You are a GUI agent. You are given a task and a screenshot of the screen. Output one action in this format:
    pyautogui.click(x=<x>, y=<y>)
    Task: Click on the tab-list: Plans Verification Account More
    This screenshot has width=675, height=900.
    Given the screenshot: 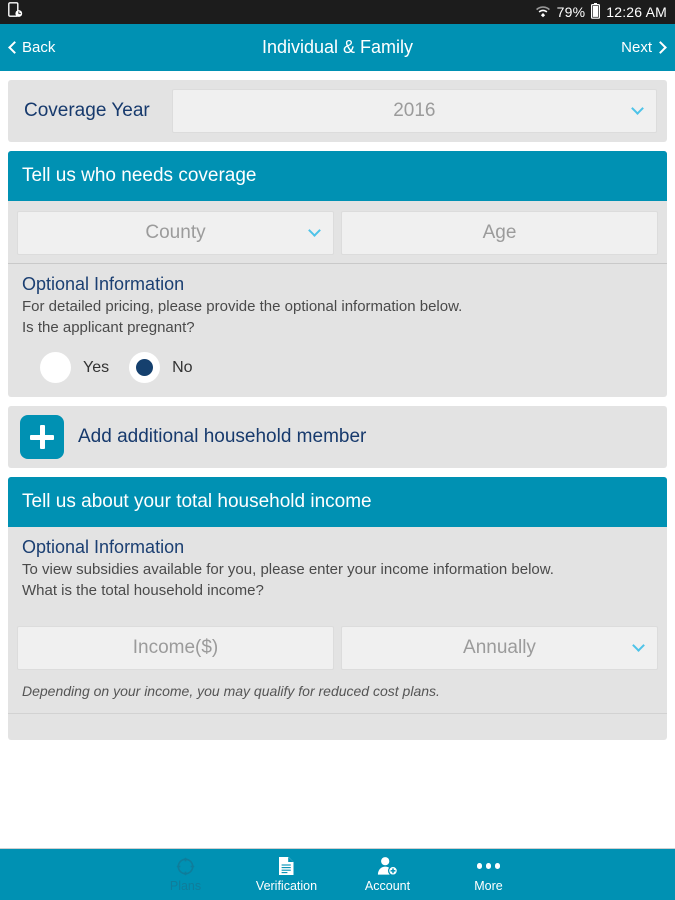 What is the action you would take?
    pyautogui.click(x=337, y=875)
    